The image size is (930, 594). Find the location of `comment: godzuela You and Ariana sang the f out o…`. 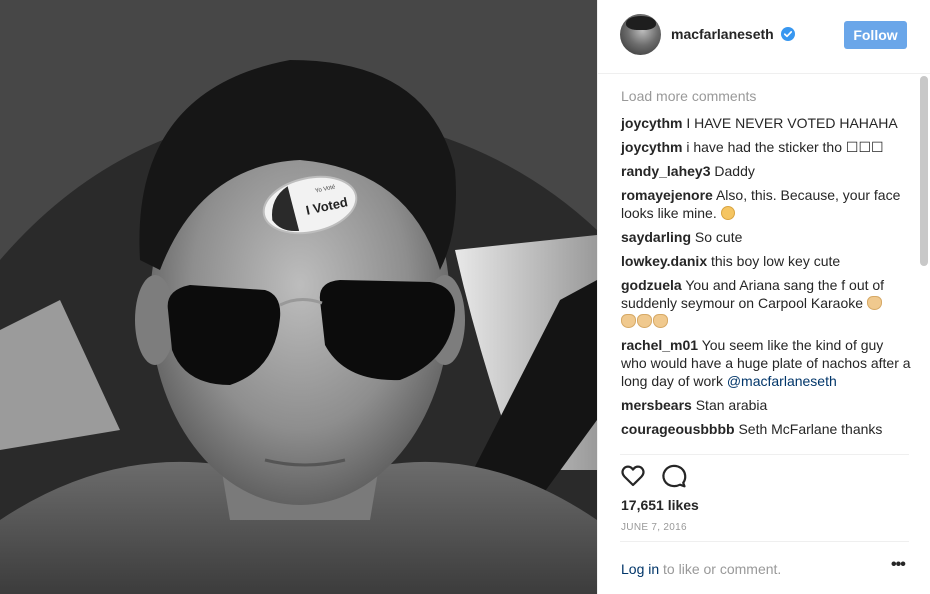

comment: godzuela You and Ariana sang the f out o… is located at coordinates (766, 303).